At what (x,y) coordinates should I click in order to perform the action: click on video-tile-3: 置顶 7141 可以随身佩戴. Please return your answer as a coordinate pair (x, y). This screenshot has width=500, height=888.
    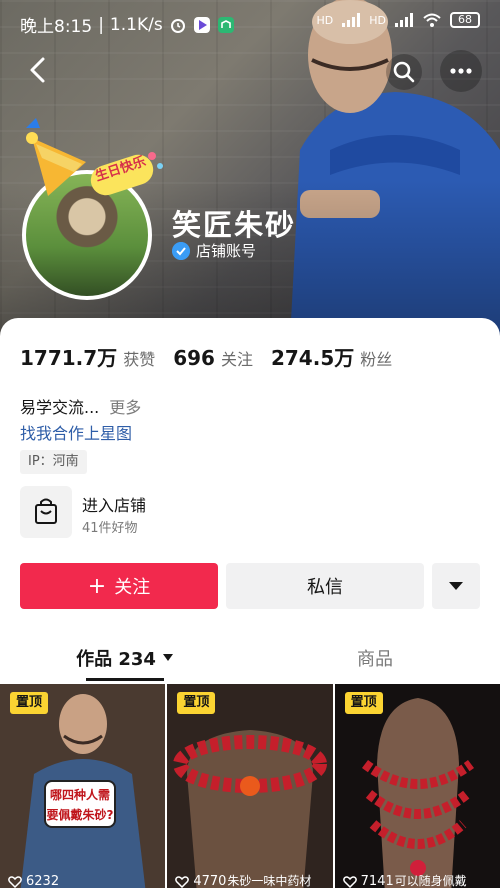
    Looking at the image, I should click on (417, 786).